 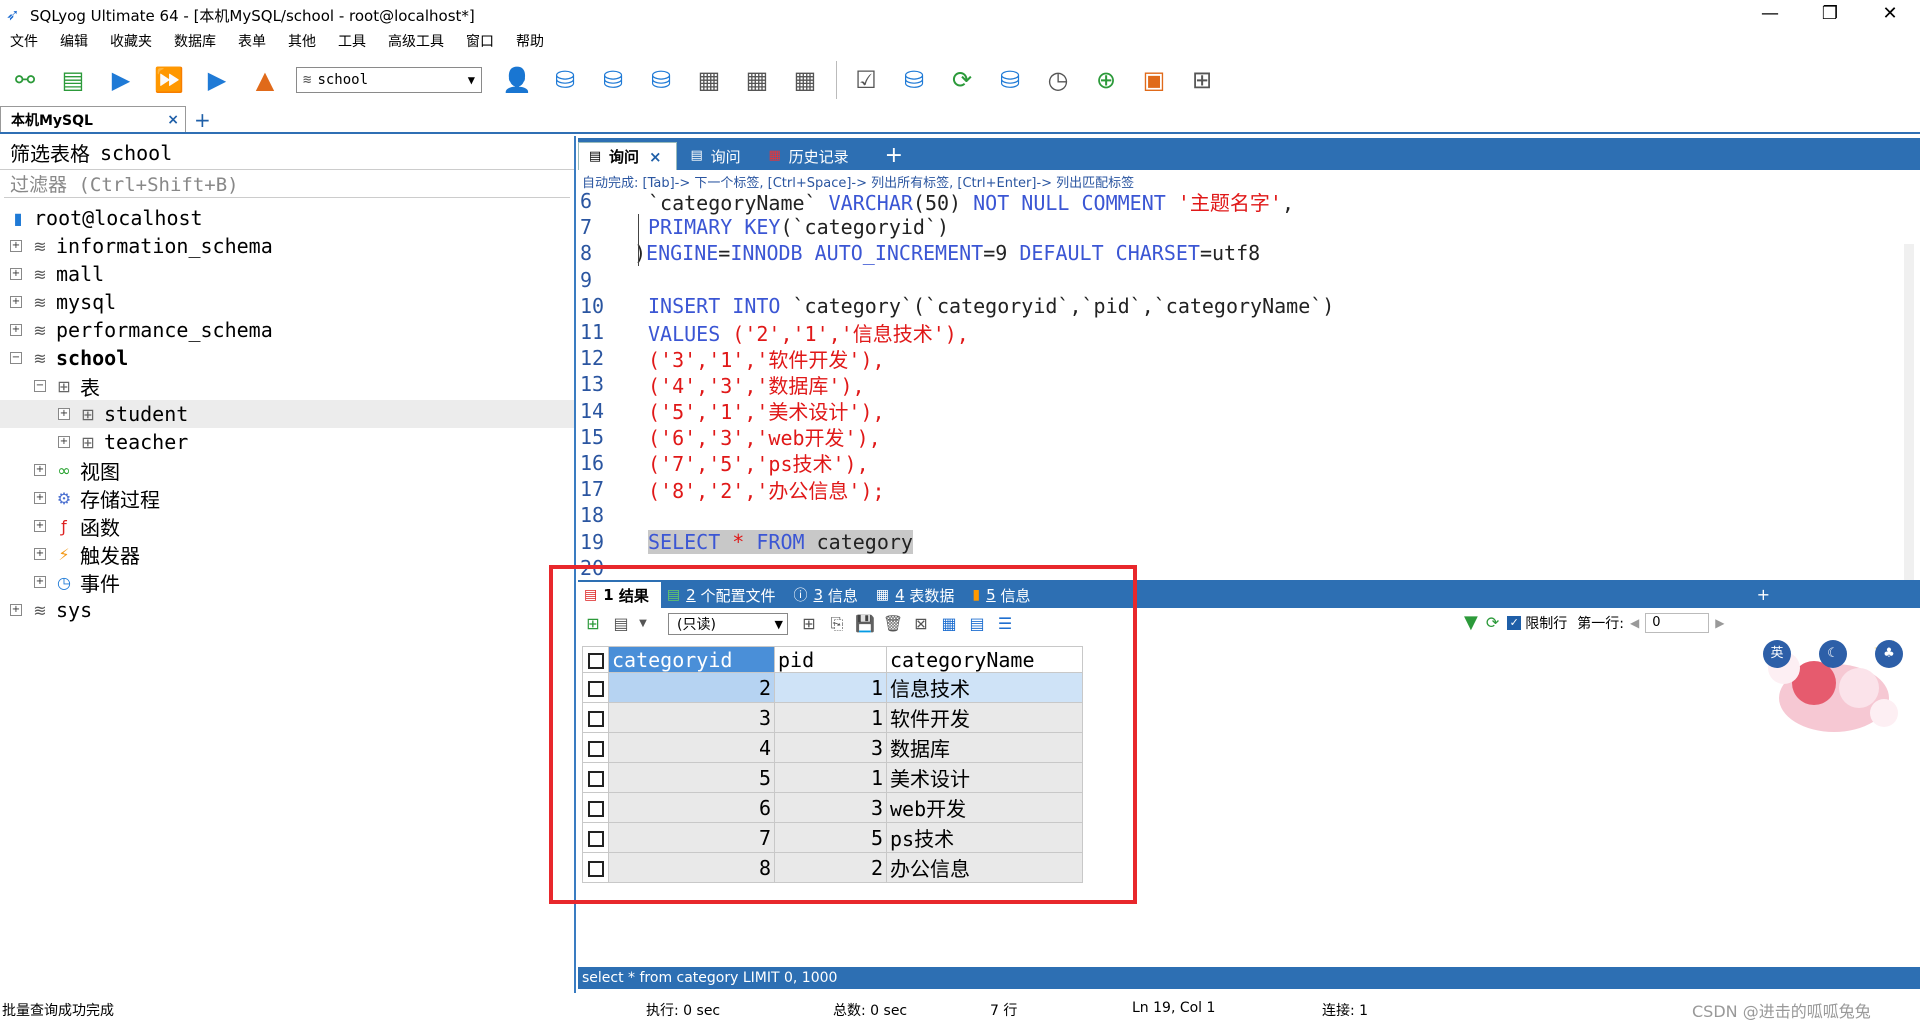 I want to click on tree-node-tables: − ⊞ 表, so click(x=287, y=386).